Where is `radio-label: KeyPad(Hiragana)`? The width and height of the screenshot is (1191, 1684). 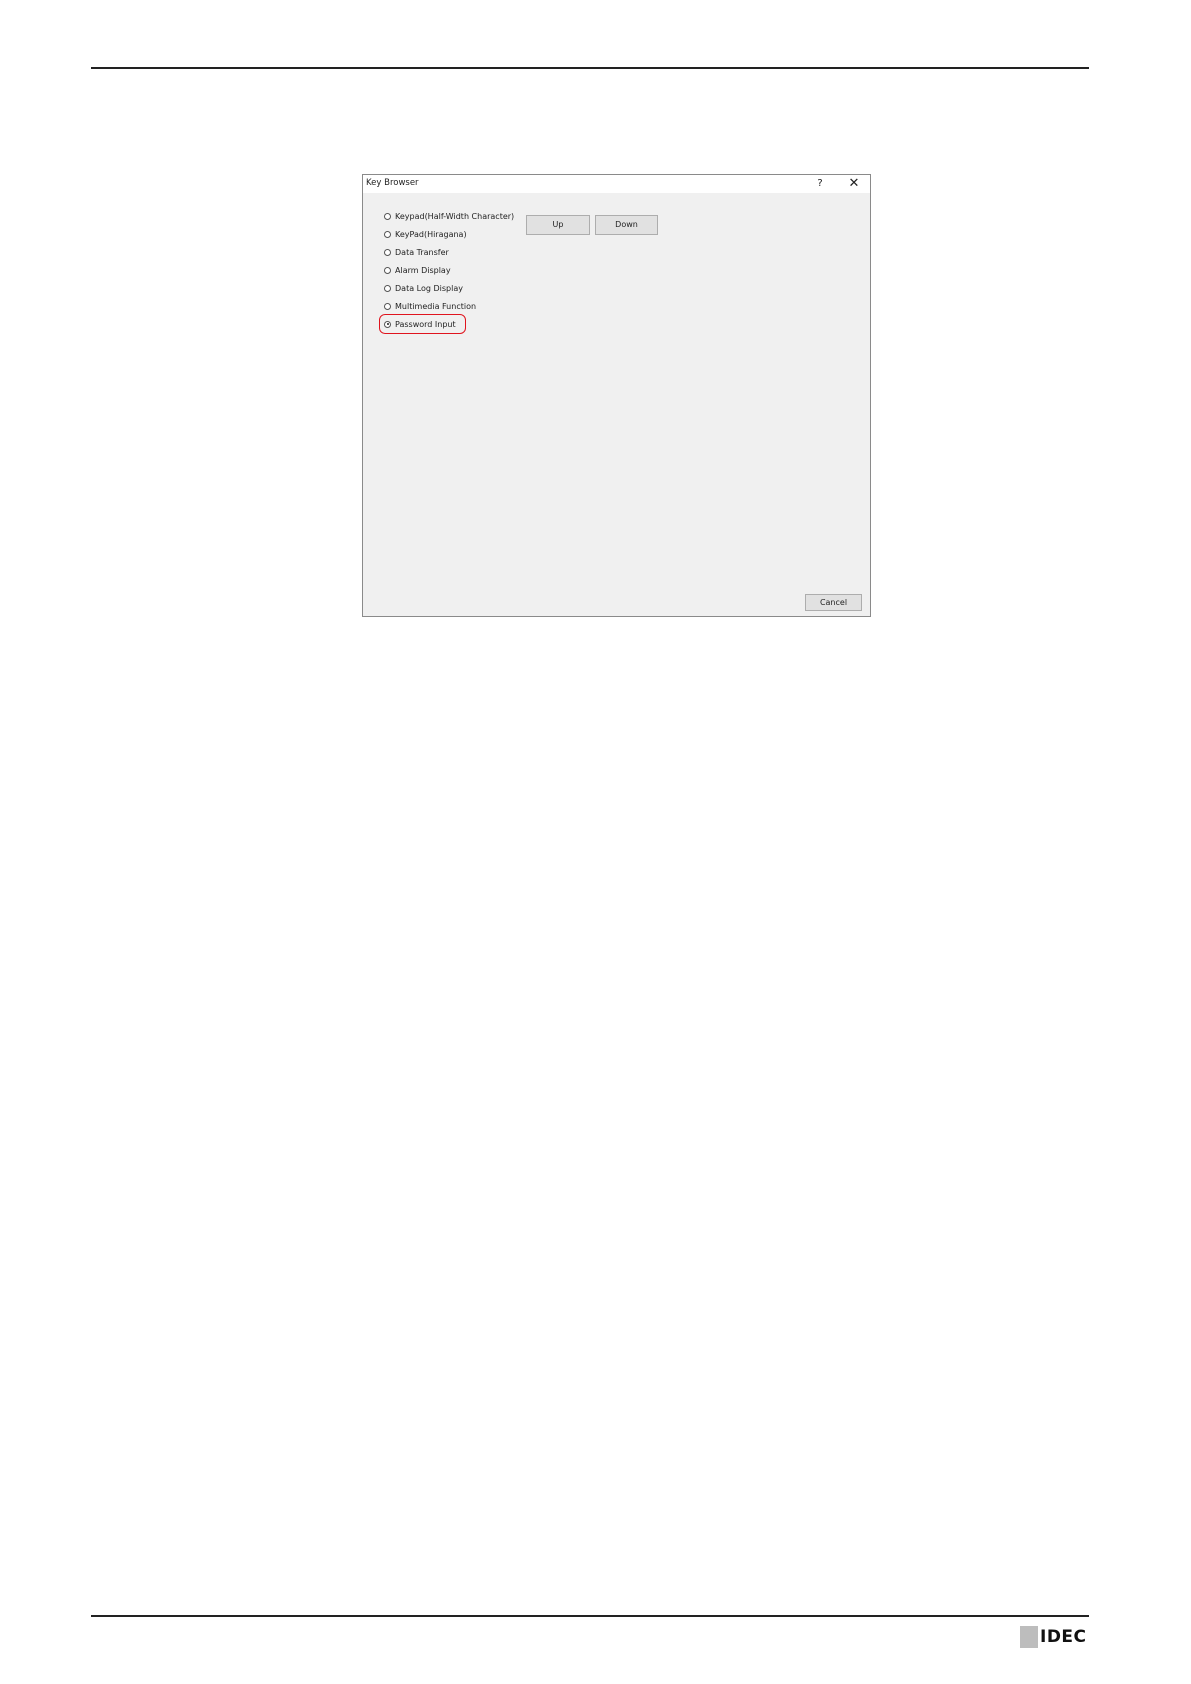
radio-label: KeyPad(Hiragana) is located at coordinates (431, 234).